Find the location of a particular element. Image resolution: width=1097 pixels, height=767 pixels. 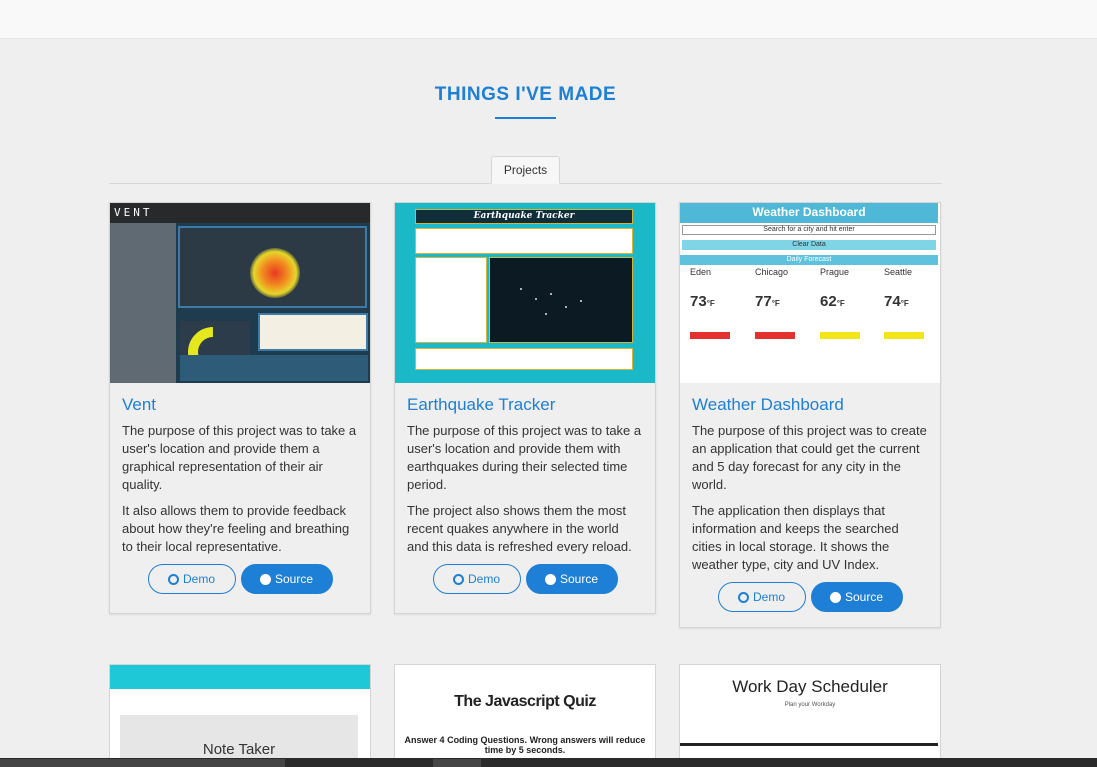

forecast-col: Seattle 74°F is located at coordinates (912, 303).